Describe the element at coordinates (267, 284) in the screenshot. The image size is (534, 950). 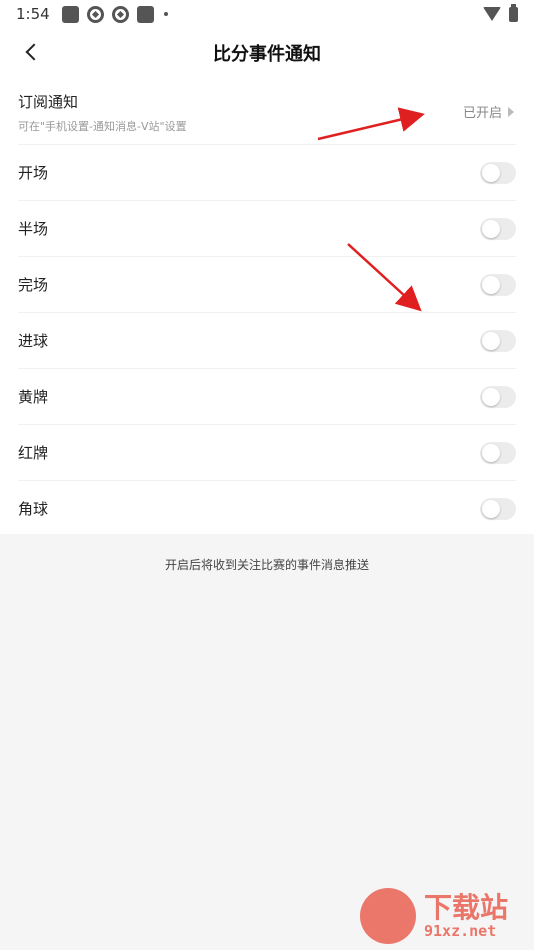
I see `event-row-fulltime: 完场` at that location.